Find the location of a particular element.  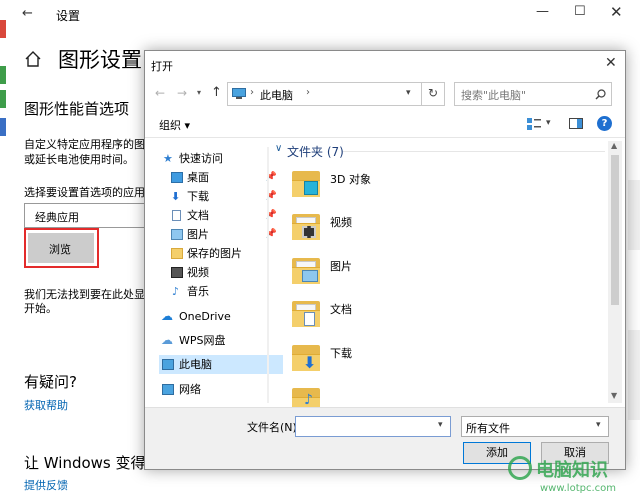

nav-this-pc: 此电脑 is located at coordinates (221, 364).